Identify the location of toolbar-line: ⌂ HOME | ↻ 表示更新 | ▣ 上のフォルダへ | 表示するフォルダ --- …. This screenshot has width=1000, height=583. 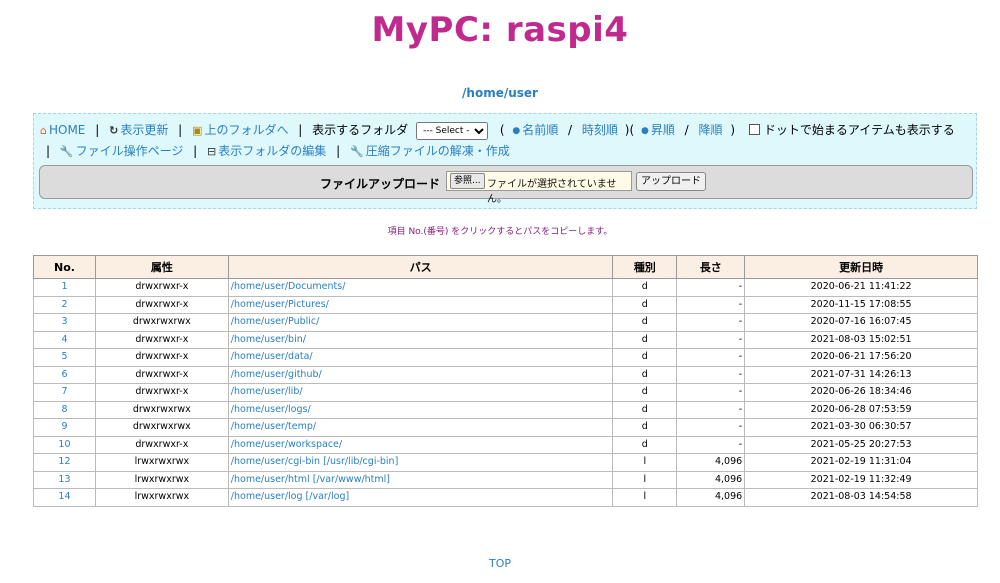
(507, 141).